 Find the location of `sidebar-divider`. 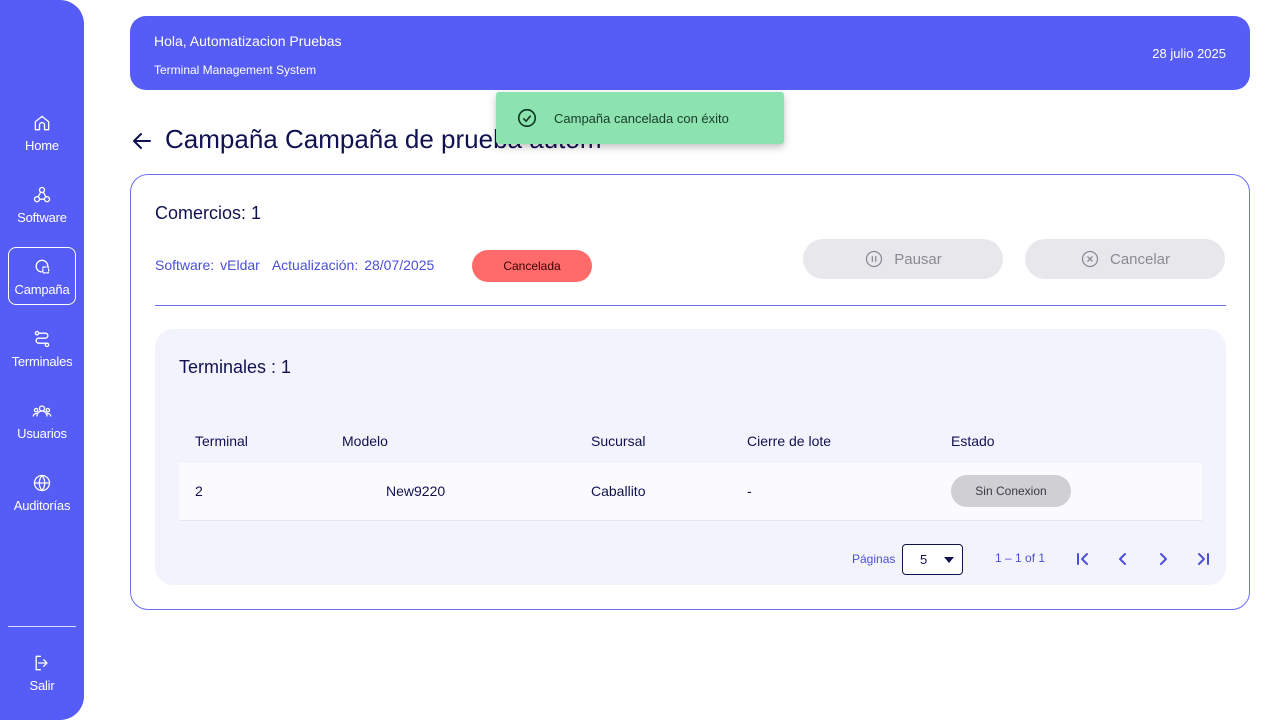

sidebar-divider is located at coordinates (42, 626).